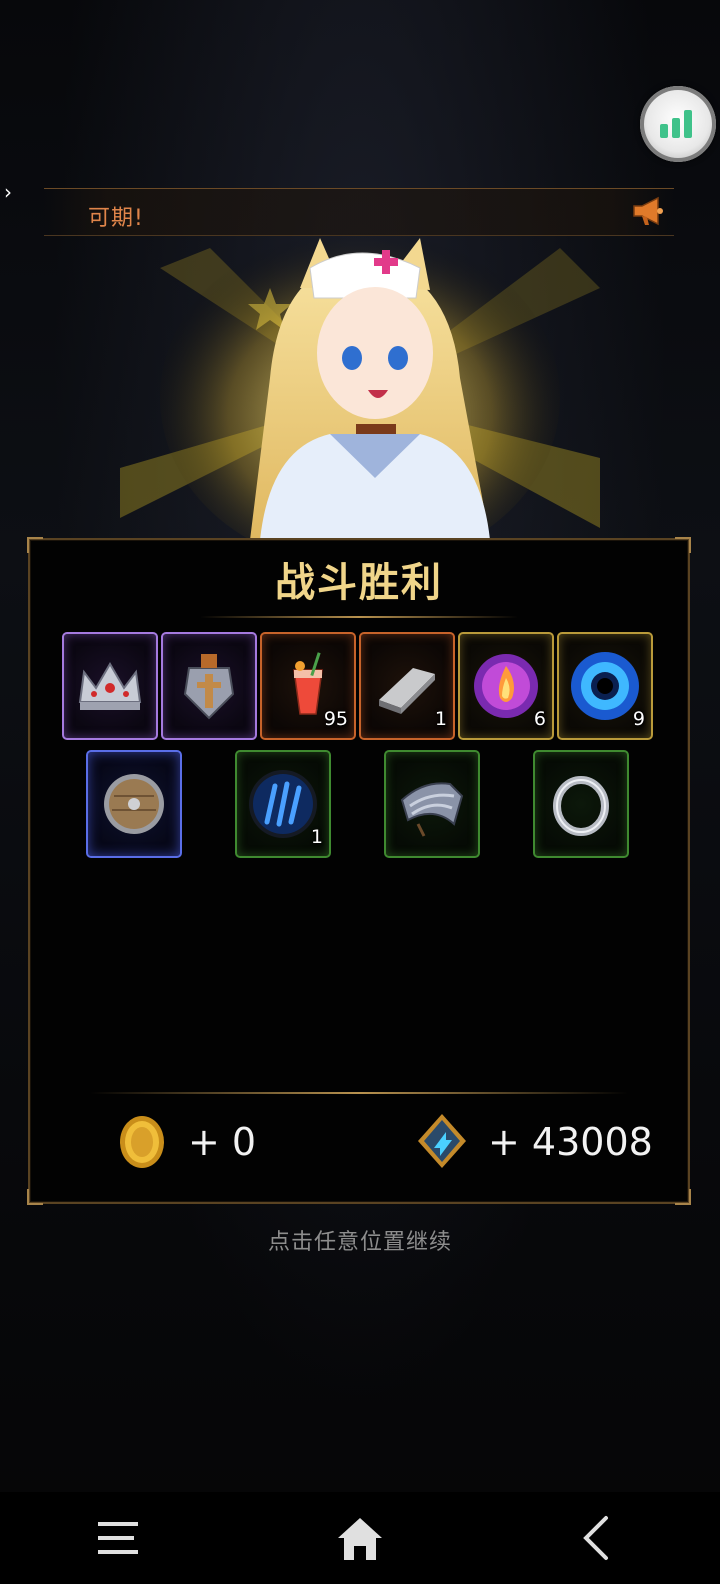 This screenshot has width=720, height=1584. I want to click on stats-button, so click(678, 124).